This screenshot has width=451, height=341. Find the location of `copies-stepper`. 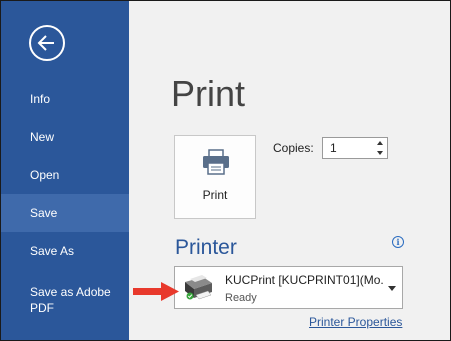

copies-stepper is located at coordinates (380, 148).